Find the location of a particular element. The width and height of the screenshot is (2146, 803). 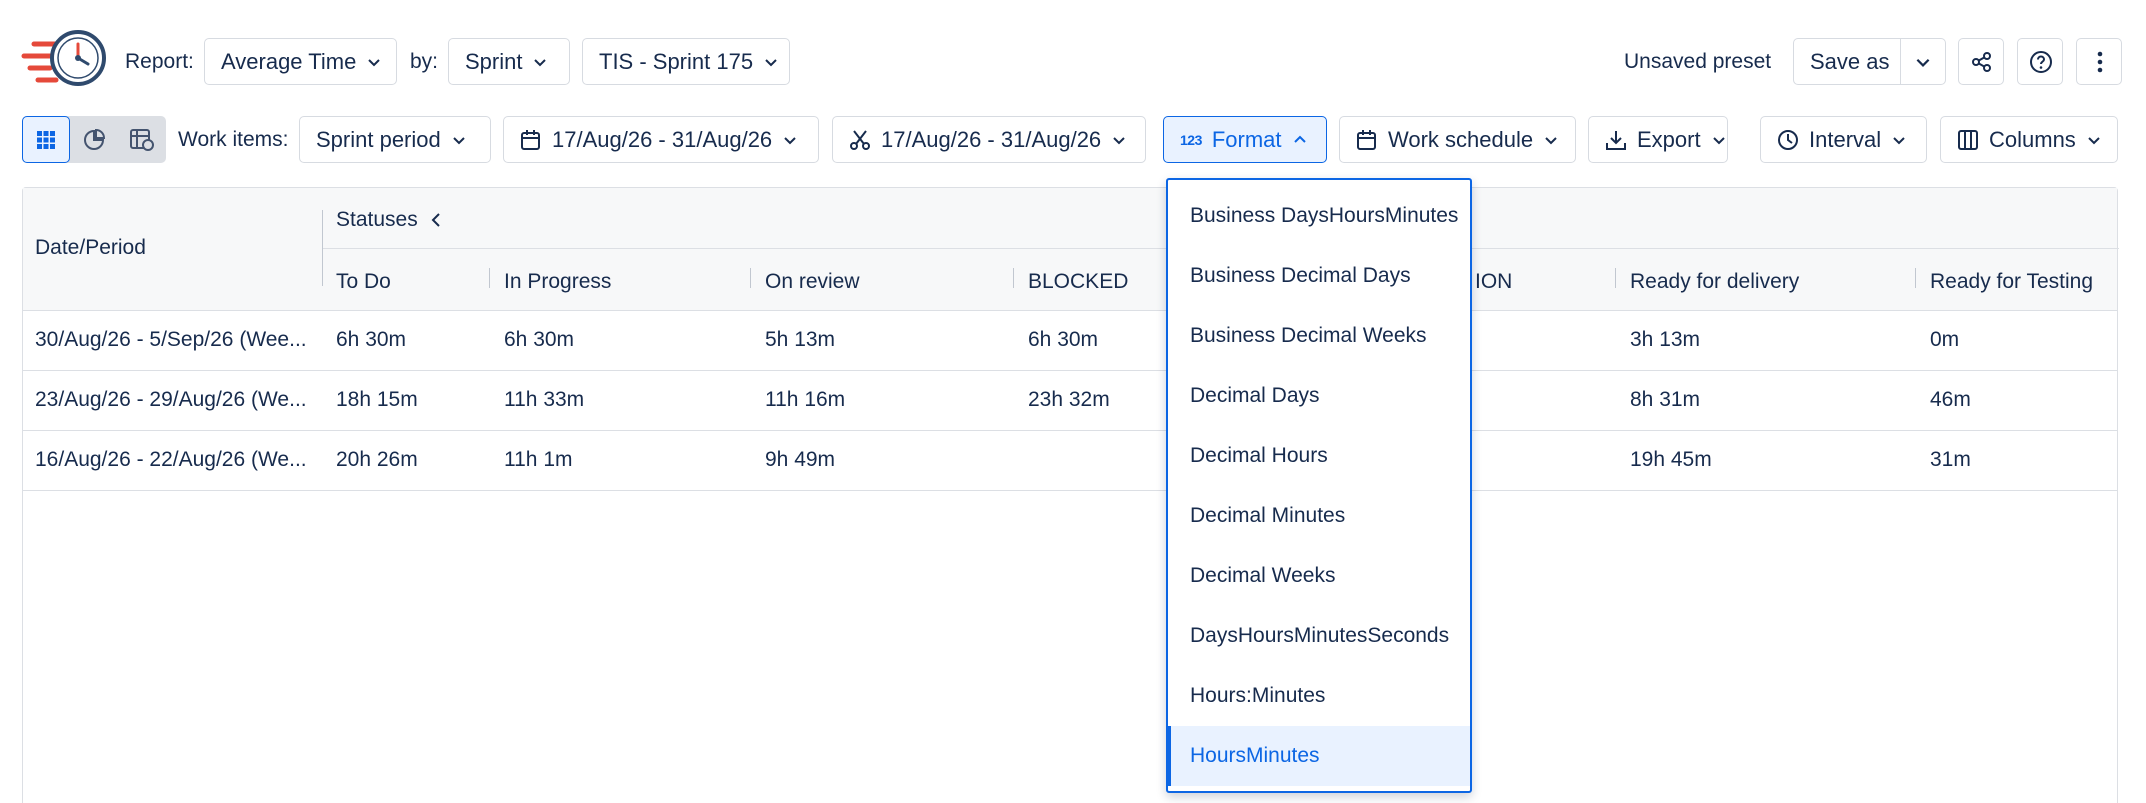

chart-view-button is located at coordinates (94, 139).